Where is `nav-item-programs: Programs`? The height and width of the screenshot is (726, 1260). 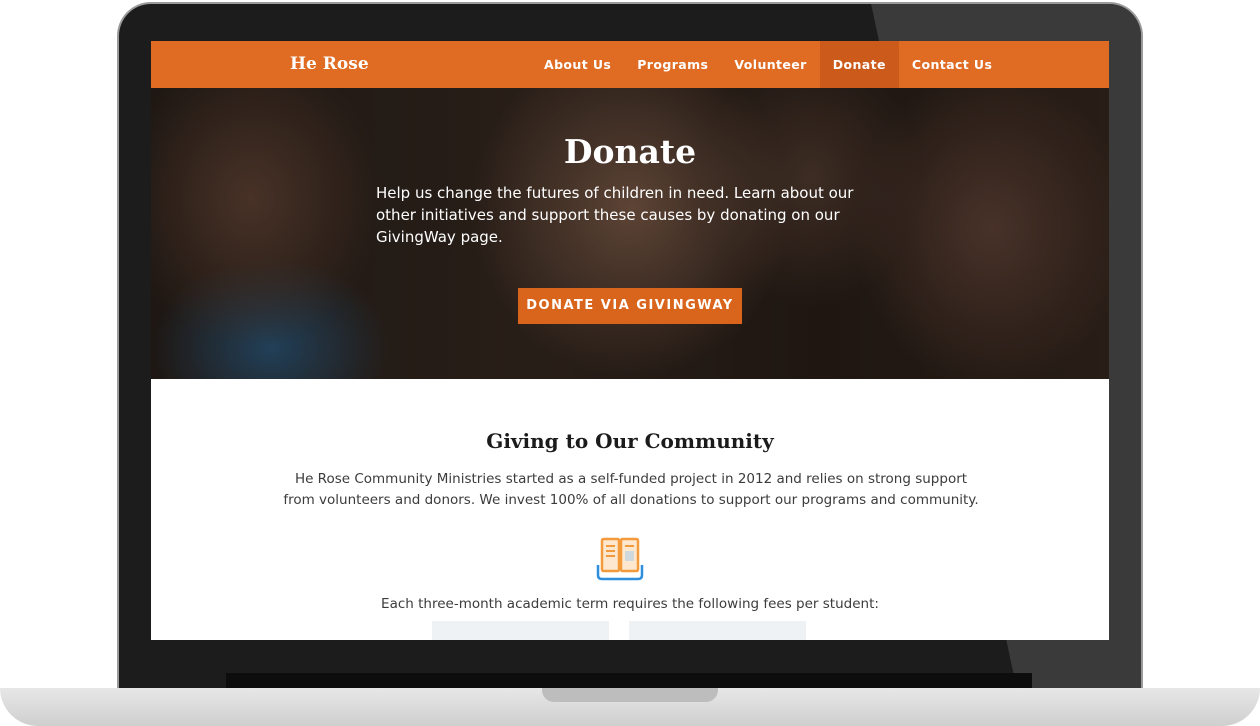 nav-item-programs: Programs is located at coordinates (672, 64).